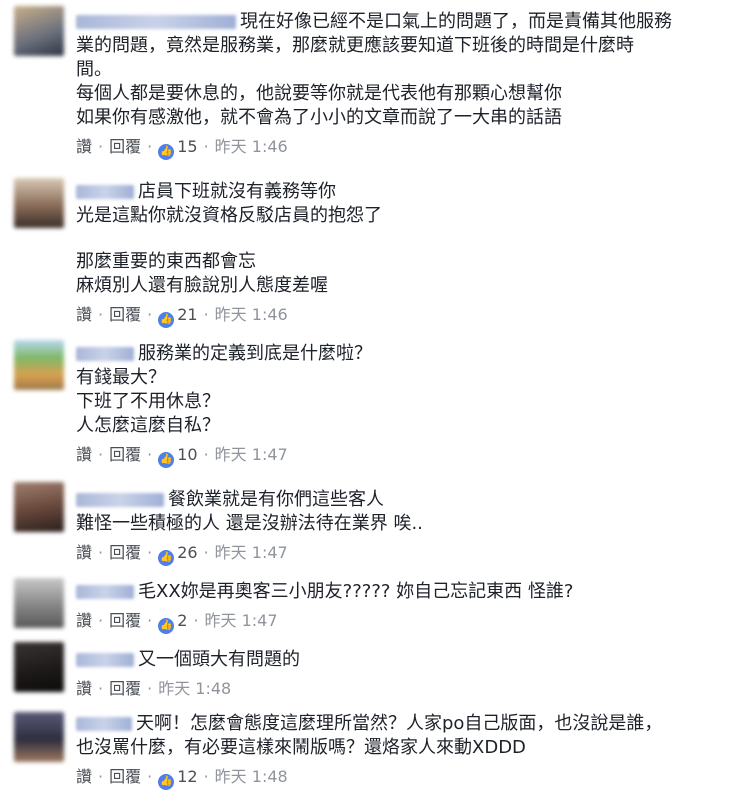 The height and width of the screenshot is (799, 733). What do you see at coordinates (399, 660) in the screenshot?
I see `comment-text-line: 又一個頭大有問題的` at bounding box center [399, 660].